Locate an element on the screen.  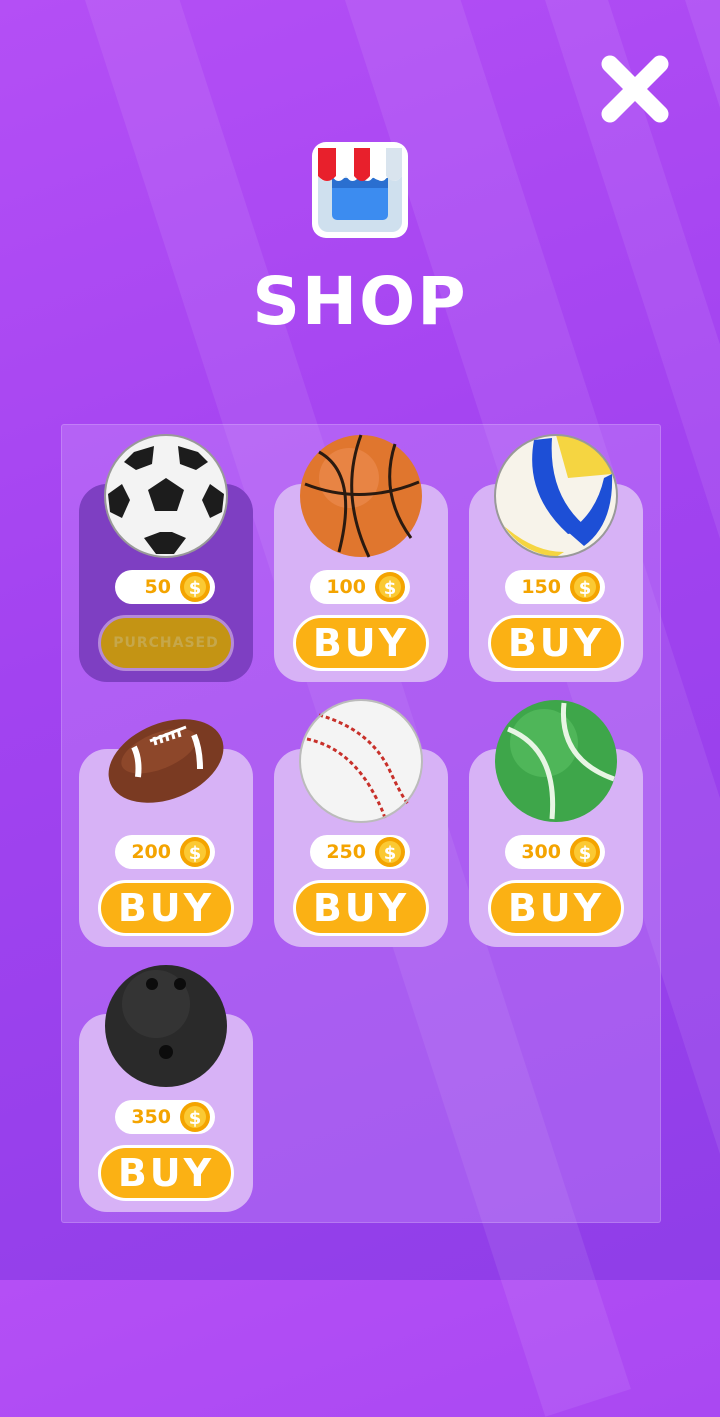
shop-item-baseball: 250 $ BUY is located at coordinates (361, 823).